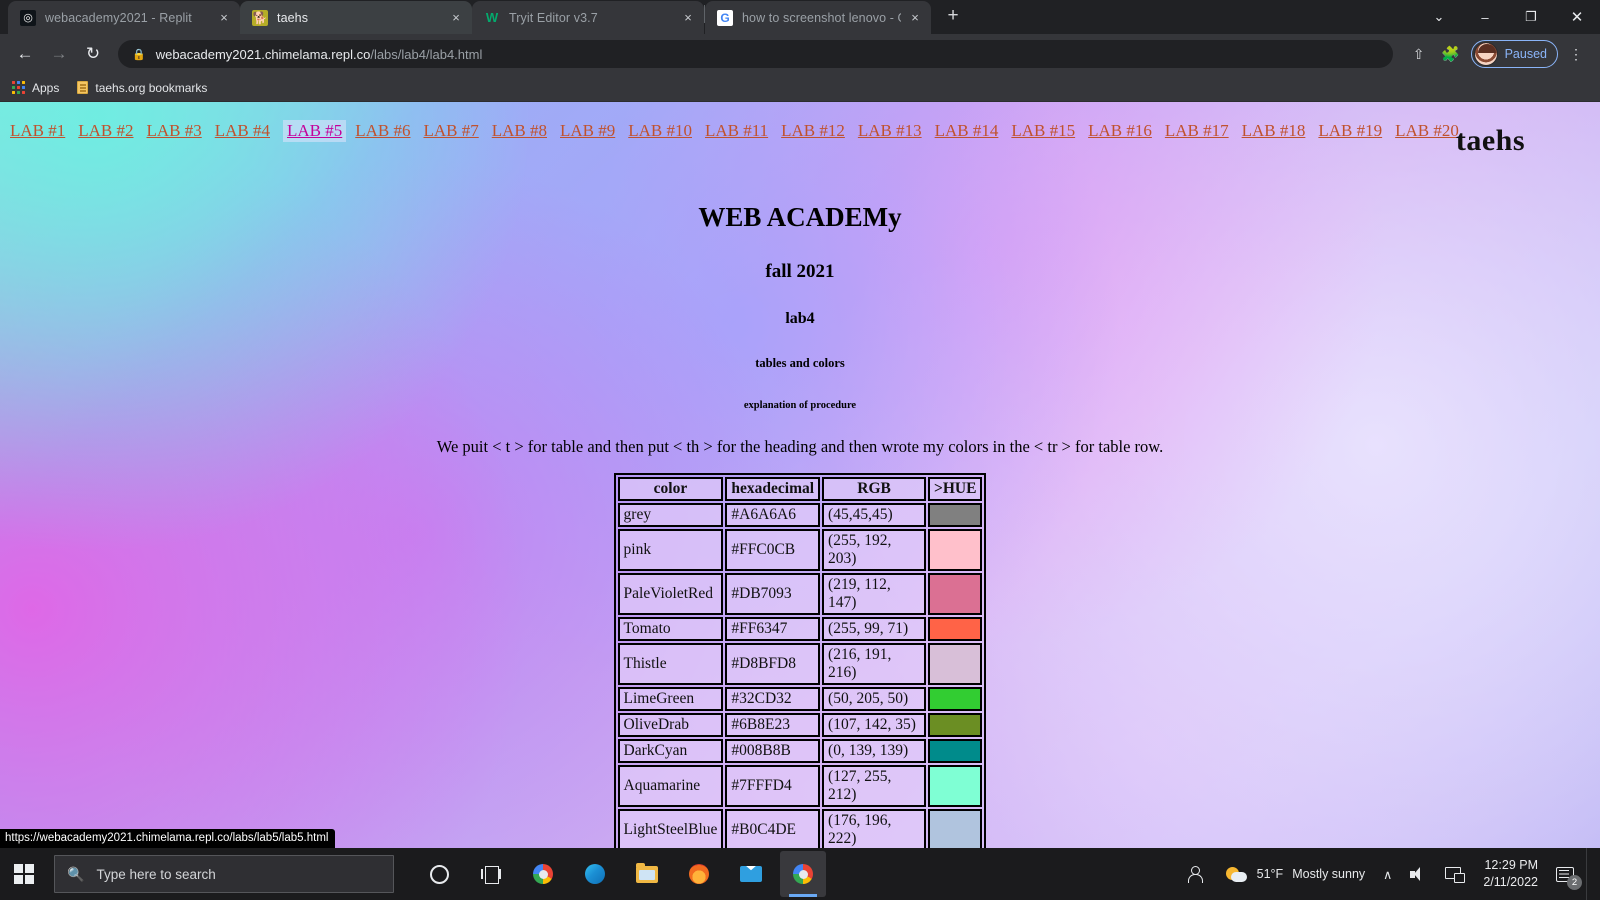  Describe the element at coordinates (773, 550) in the screenshot. I see `cell-hexadecimal: #FFC0CB` at that location.